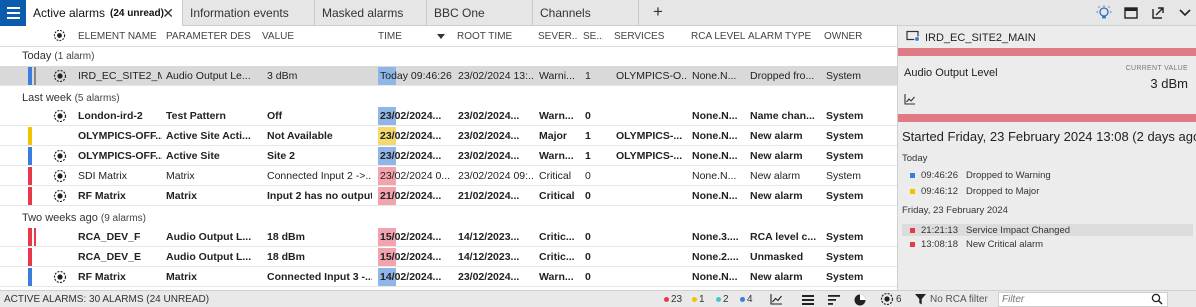 The height and width of the screenshot is (307, 1196). I want to click on column-alarm-type: ALARM TYPE, so click(779, 36).